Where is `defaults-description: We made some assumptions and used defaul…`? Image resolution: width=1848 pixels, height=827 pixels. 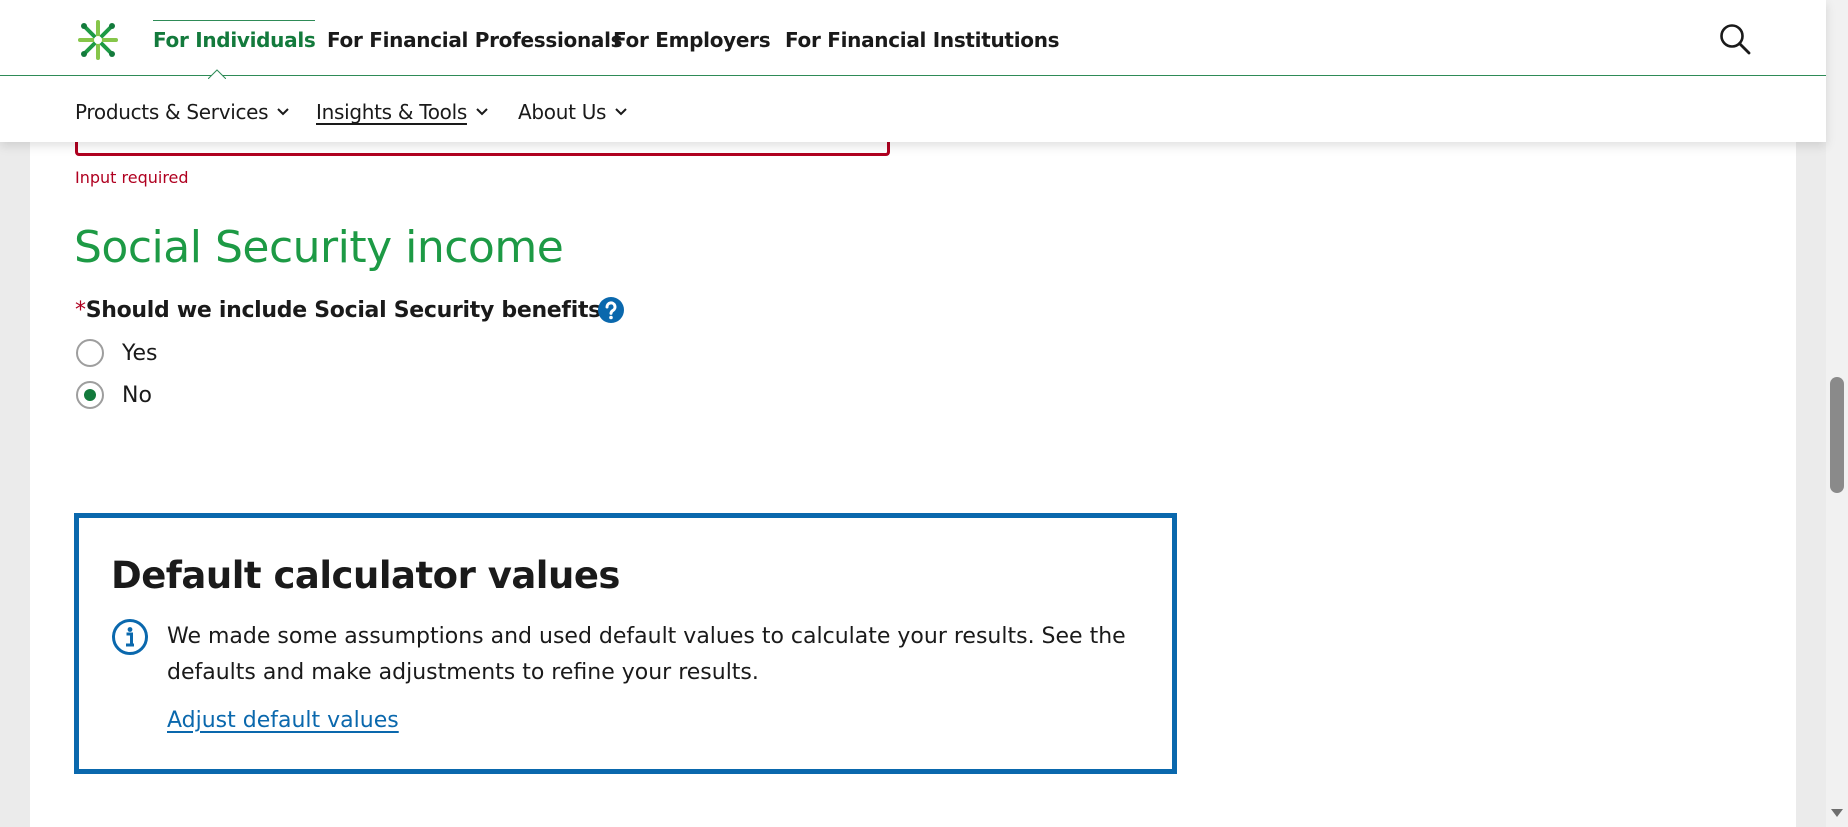 defaults-description: We made some assumptions and used defaul… is located at coordinates (646, 654).